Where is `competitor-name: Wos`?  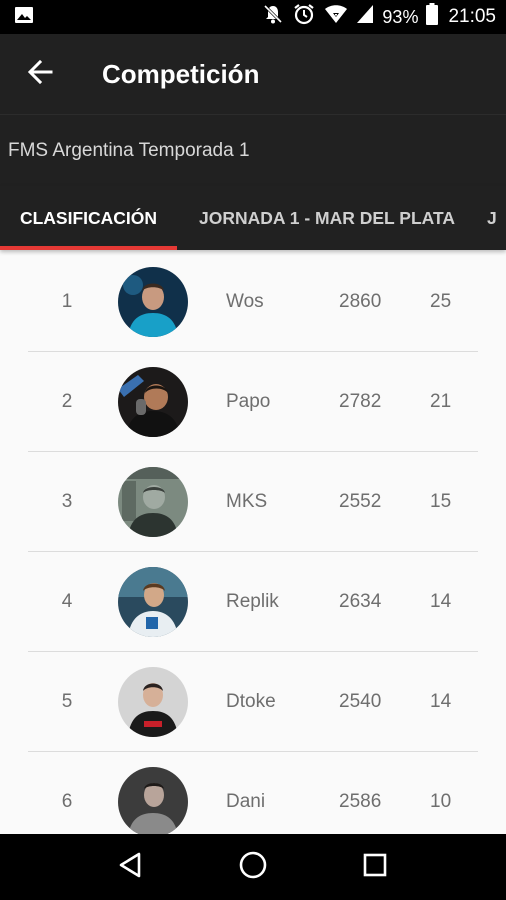 competitor-name: Wos is located at coordinates (245, 301).